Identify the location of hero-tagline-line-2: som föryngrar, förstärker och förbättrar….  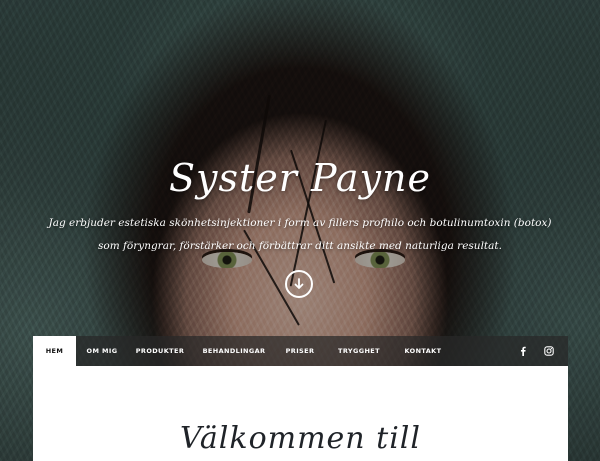
(300, 246).